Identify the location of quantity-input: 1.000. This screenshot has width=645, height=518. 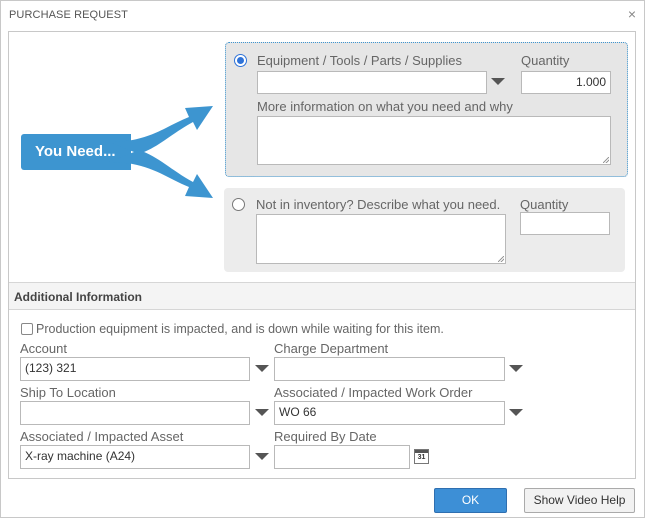
(566, 82).